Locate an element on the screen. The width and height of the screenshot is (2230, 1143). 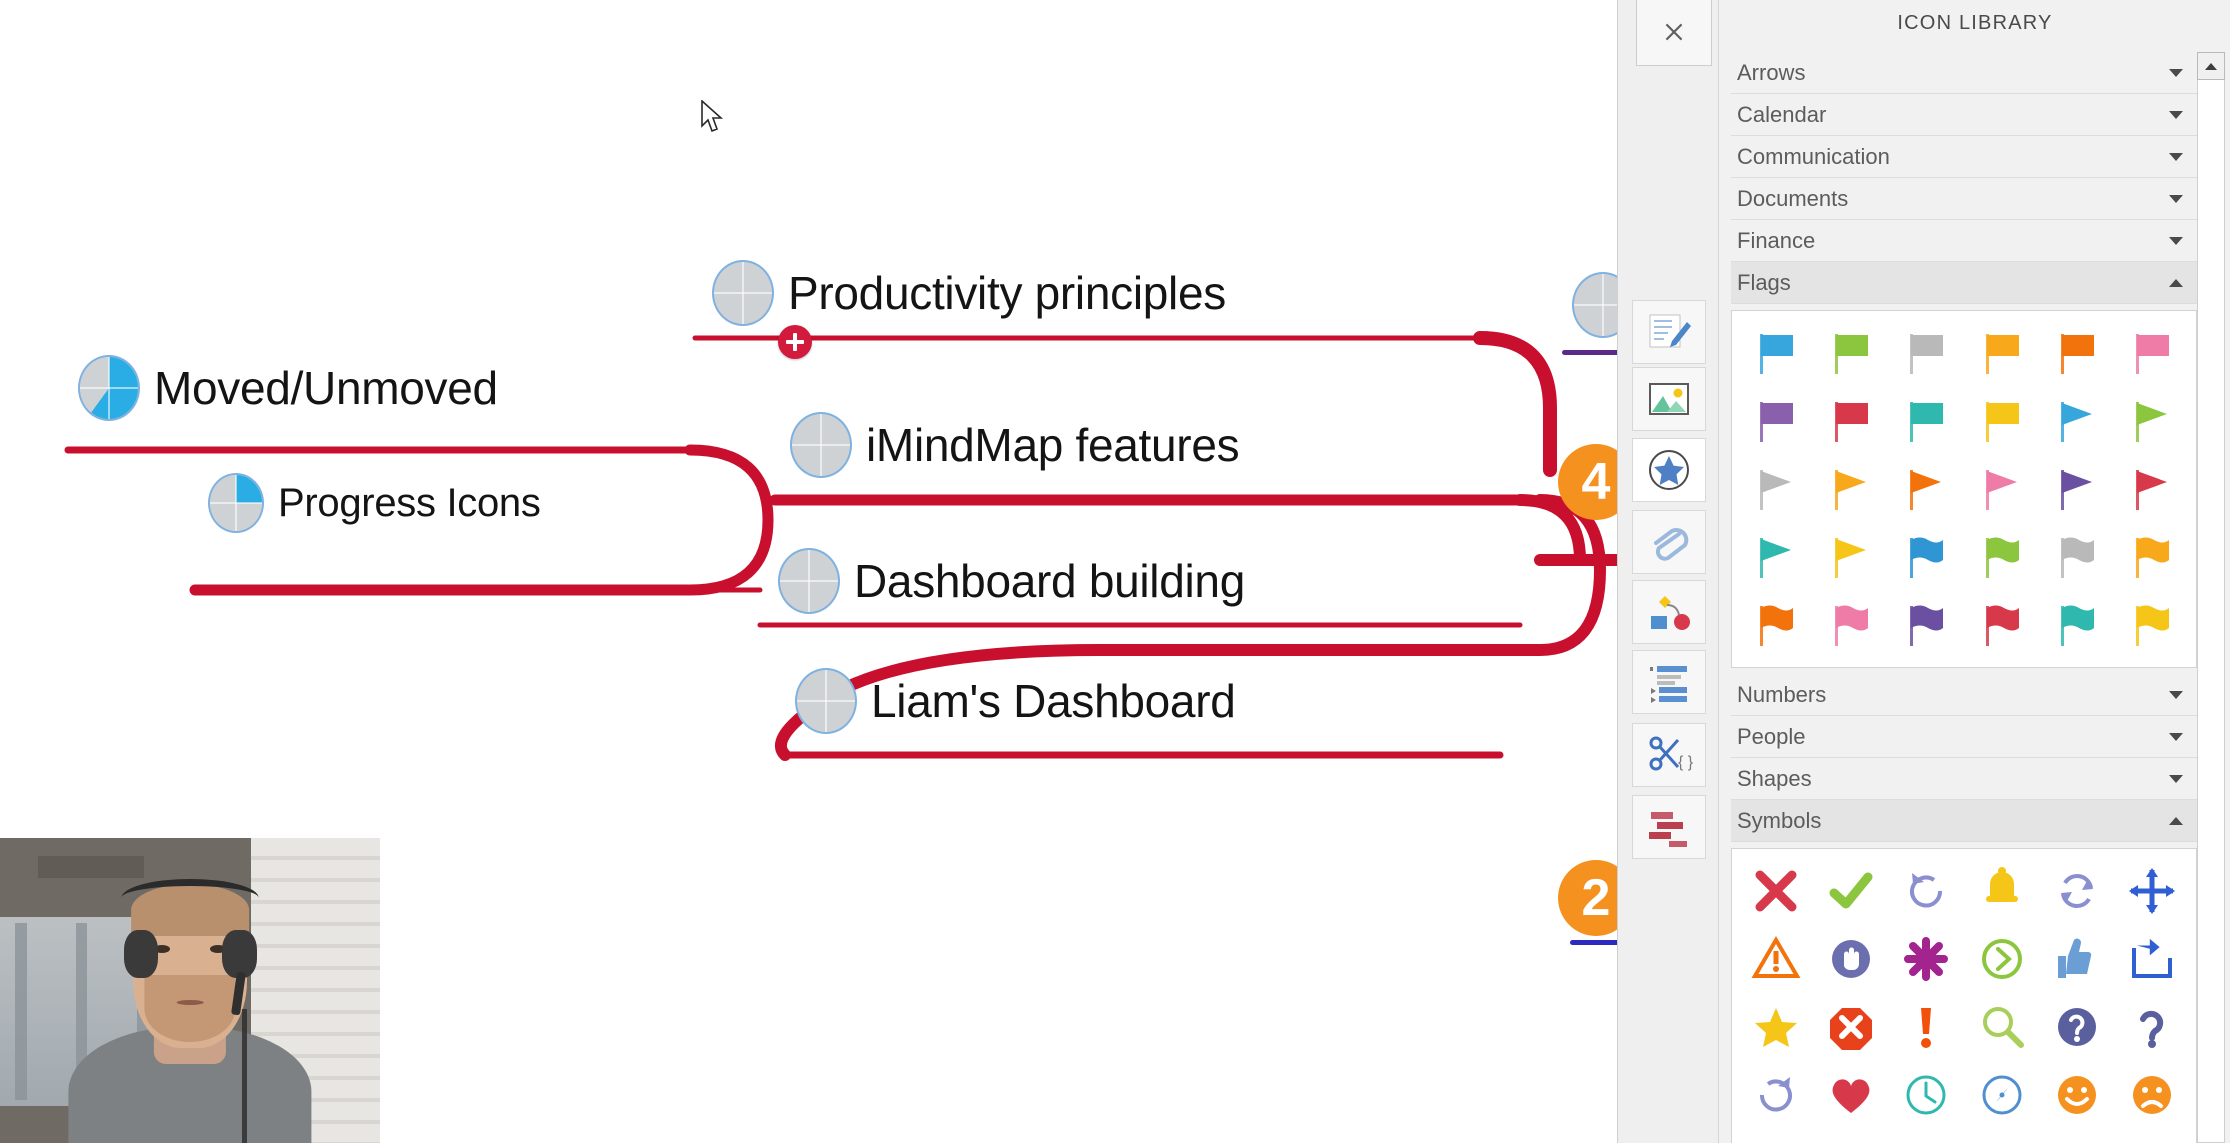
node-partial-right is located at coordinates (1594, 305).